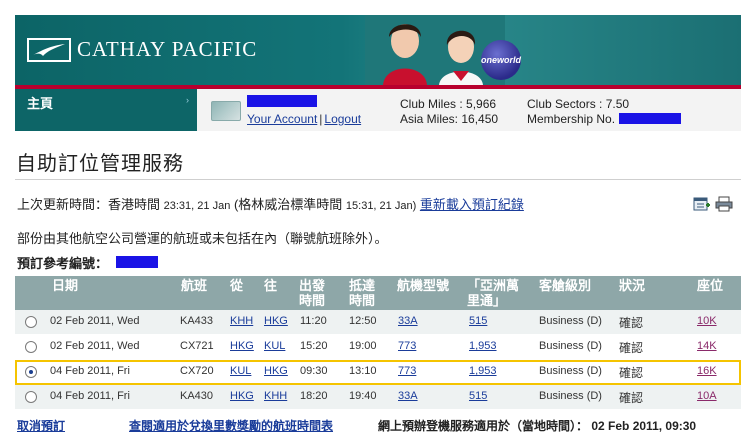  What do you see at coordinates (448, 104) in the screenshot?
I see `club-miles: Club Miles : 5,966` at bounding box center [448, 104].